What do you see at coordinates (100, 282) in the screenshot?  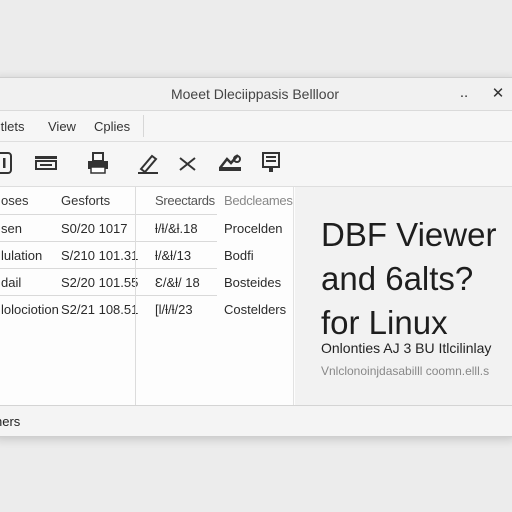 I see `table-cell: S2/20 101.55` at bounding box center [100, 282].